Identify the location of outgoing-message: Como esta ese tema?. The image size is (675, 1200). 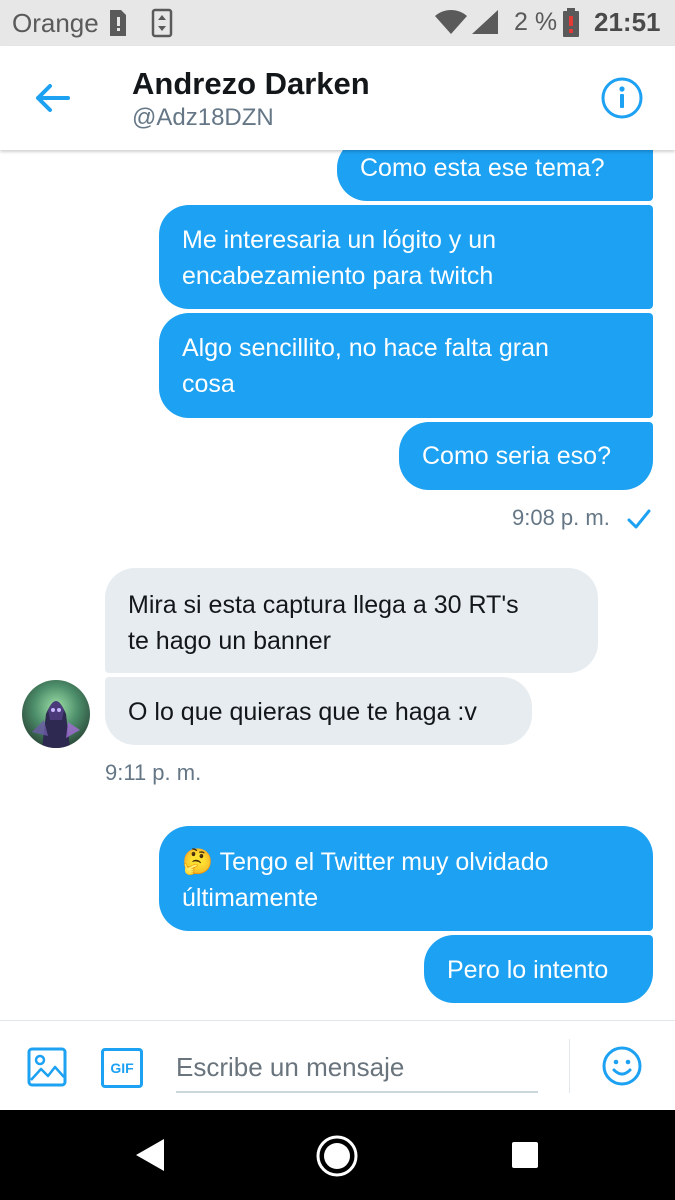
(495, 175).